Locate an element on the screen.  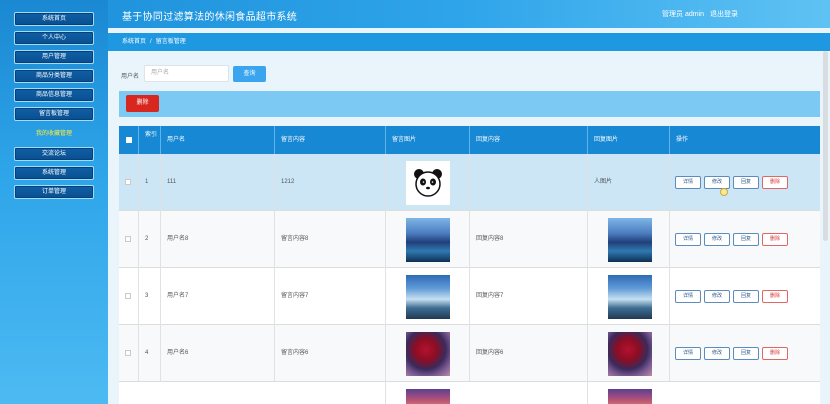
header-username: 用户名 is located at coordinates (217, 140).